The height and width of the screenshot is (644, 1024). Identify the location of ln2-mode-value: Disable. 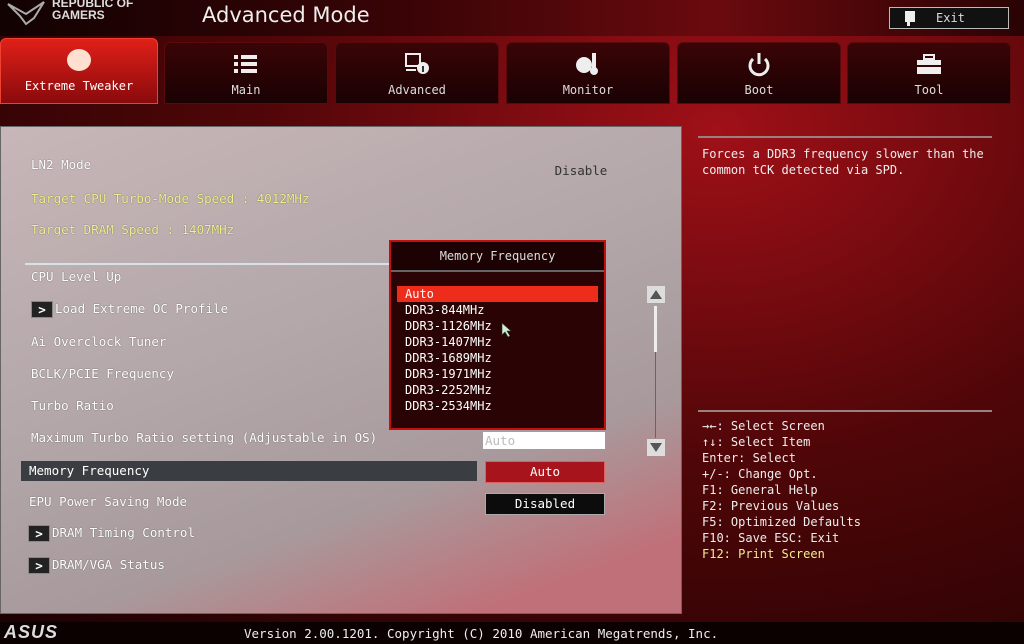
(581, 172).